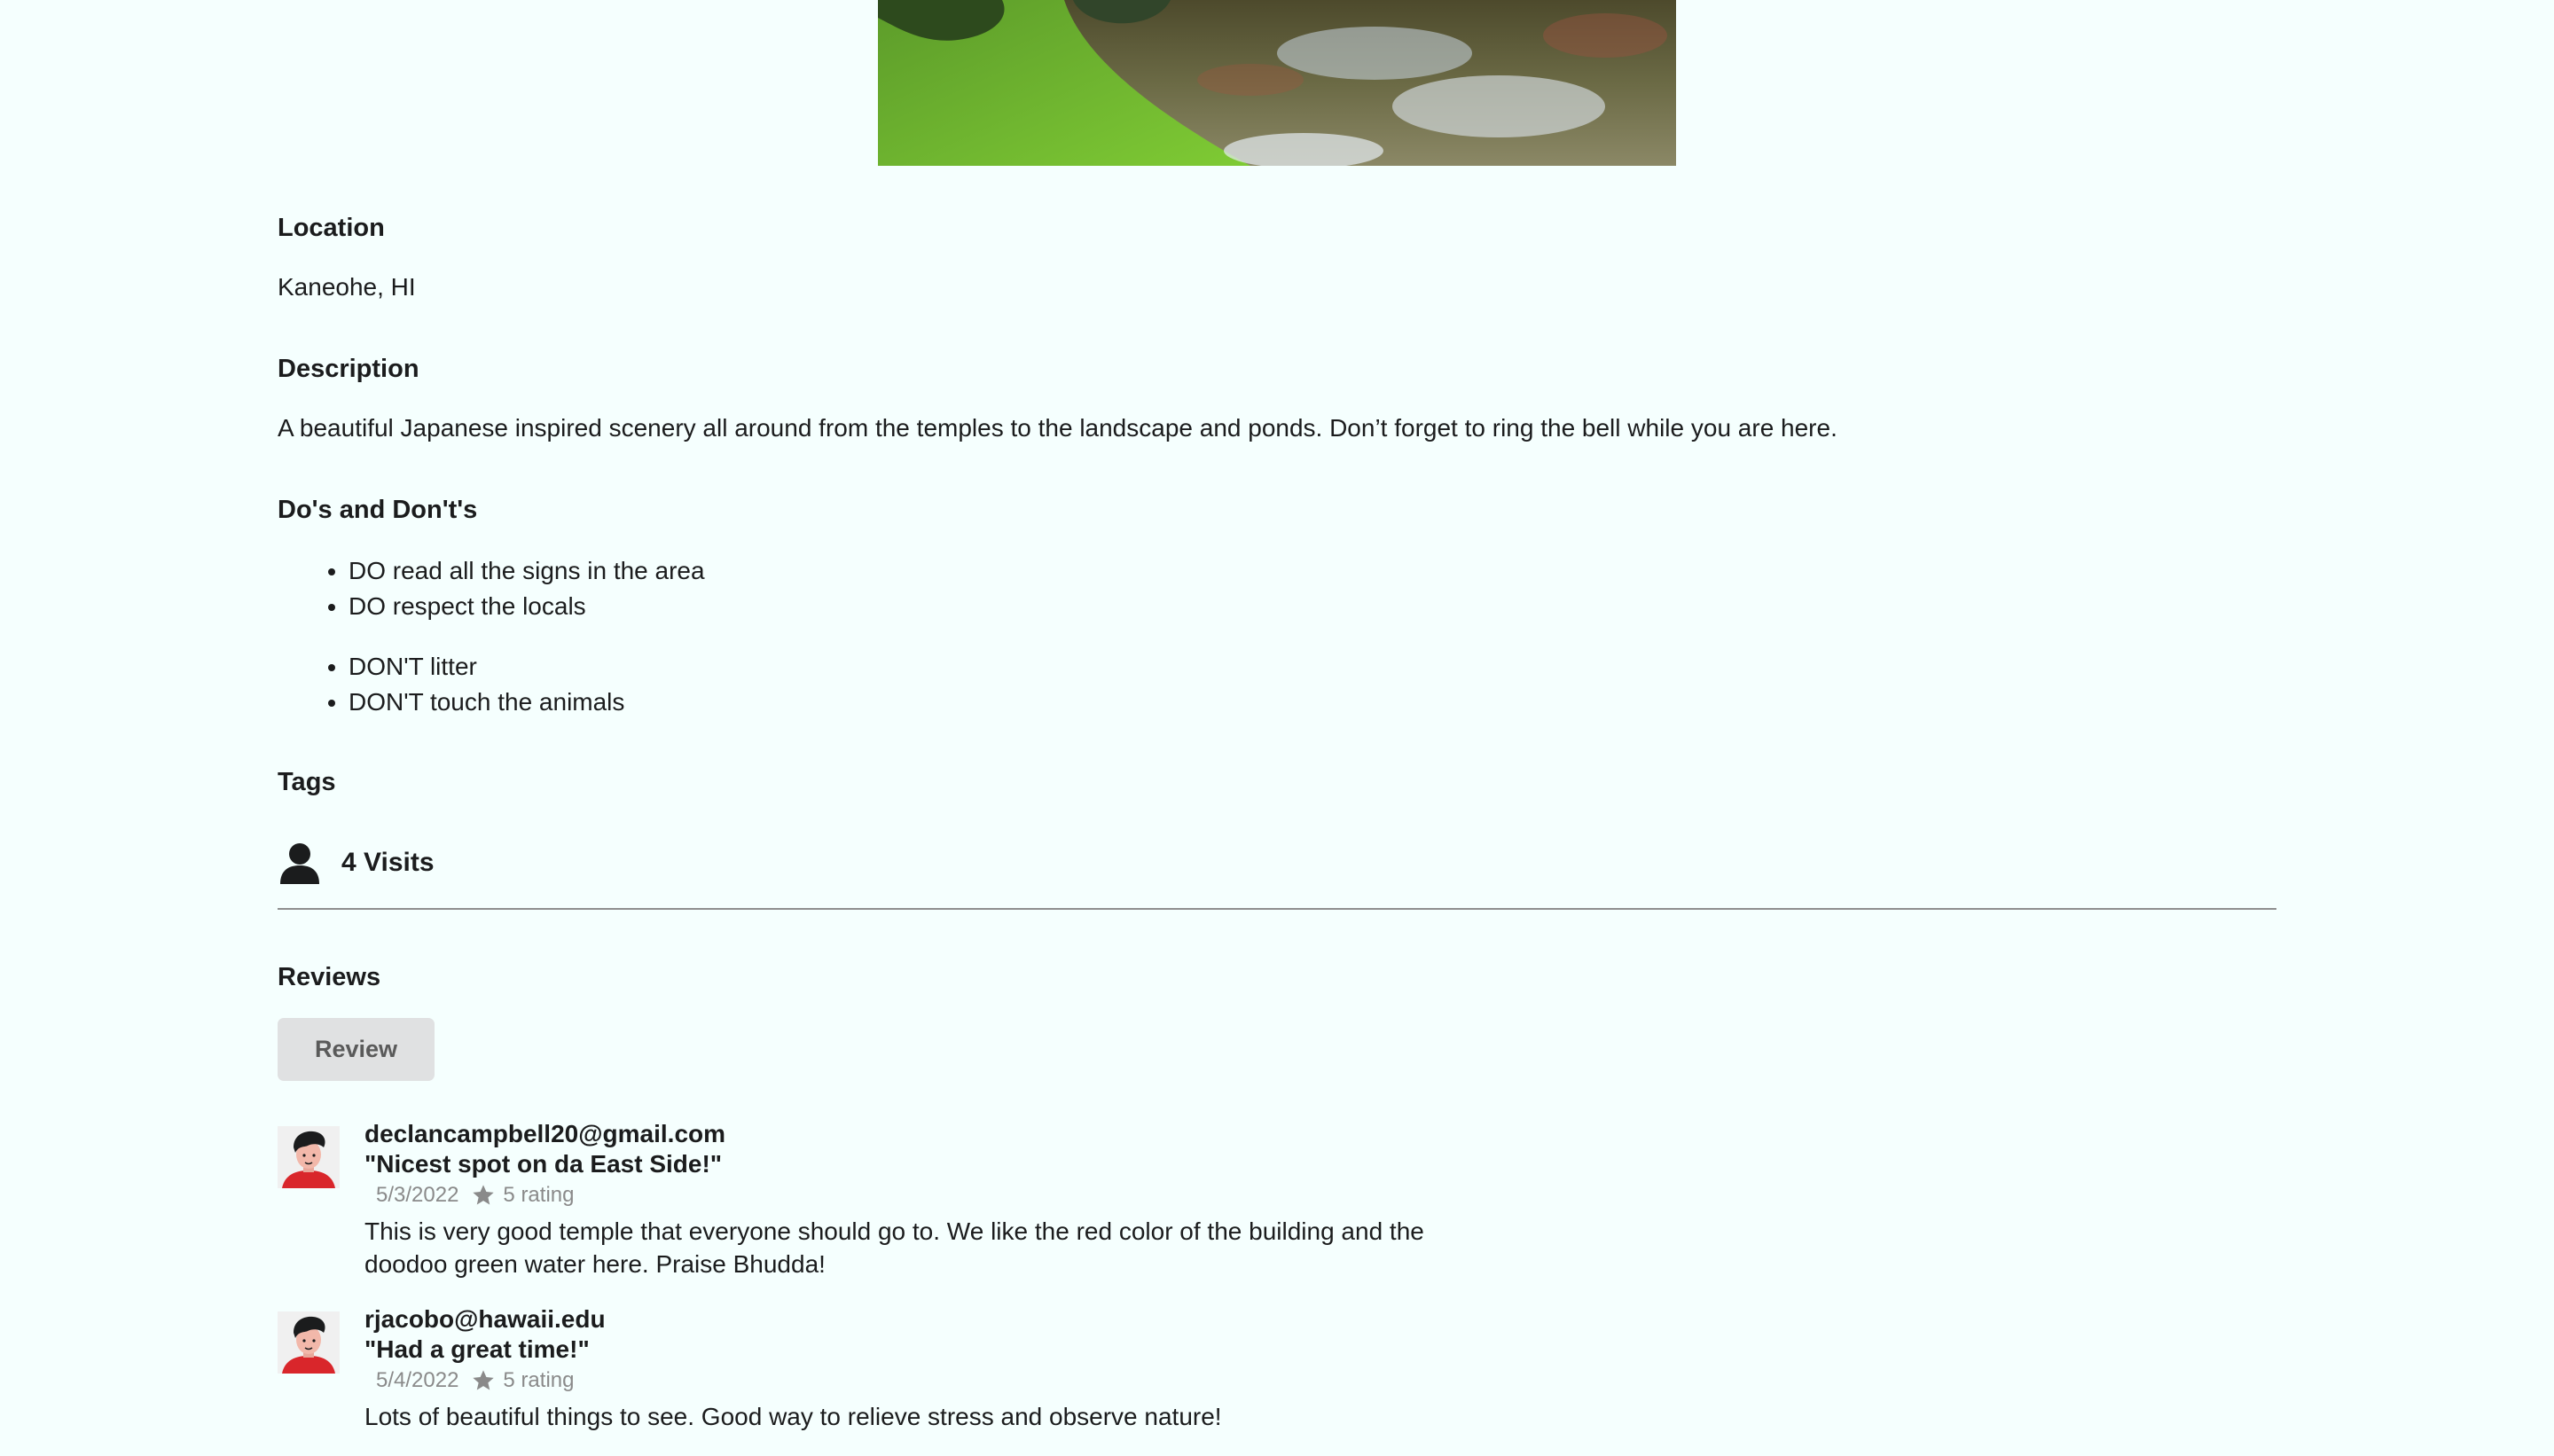  Describe the element at coordinates (1277, 83) in the screenshot. I see `location-photo` at that location.